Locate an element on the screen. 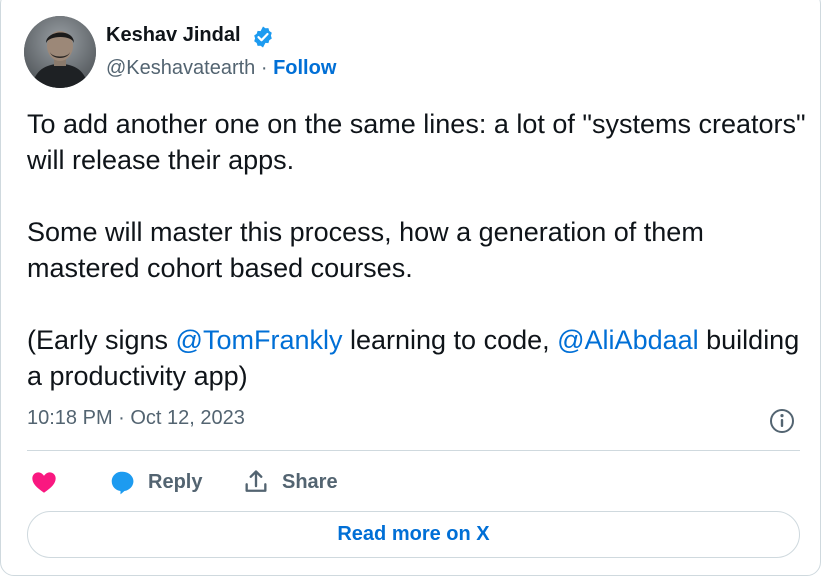 This screenshot has height=579, width=823. read-more-button: Read more on X is located at coordinates (413, 534).